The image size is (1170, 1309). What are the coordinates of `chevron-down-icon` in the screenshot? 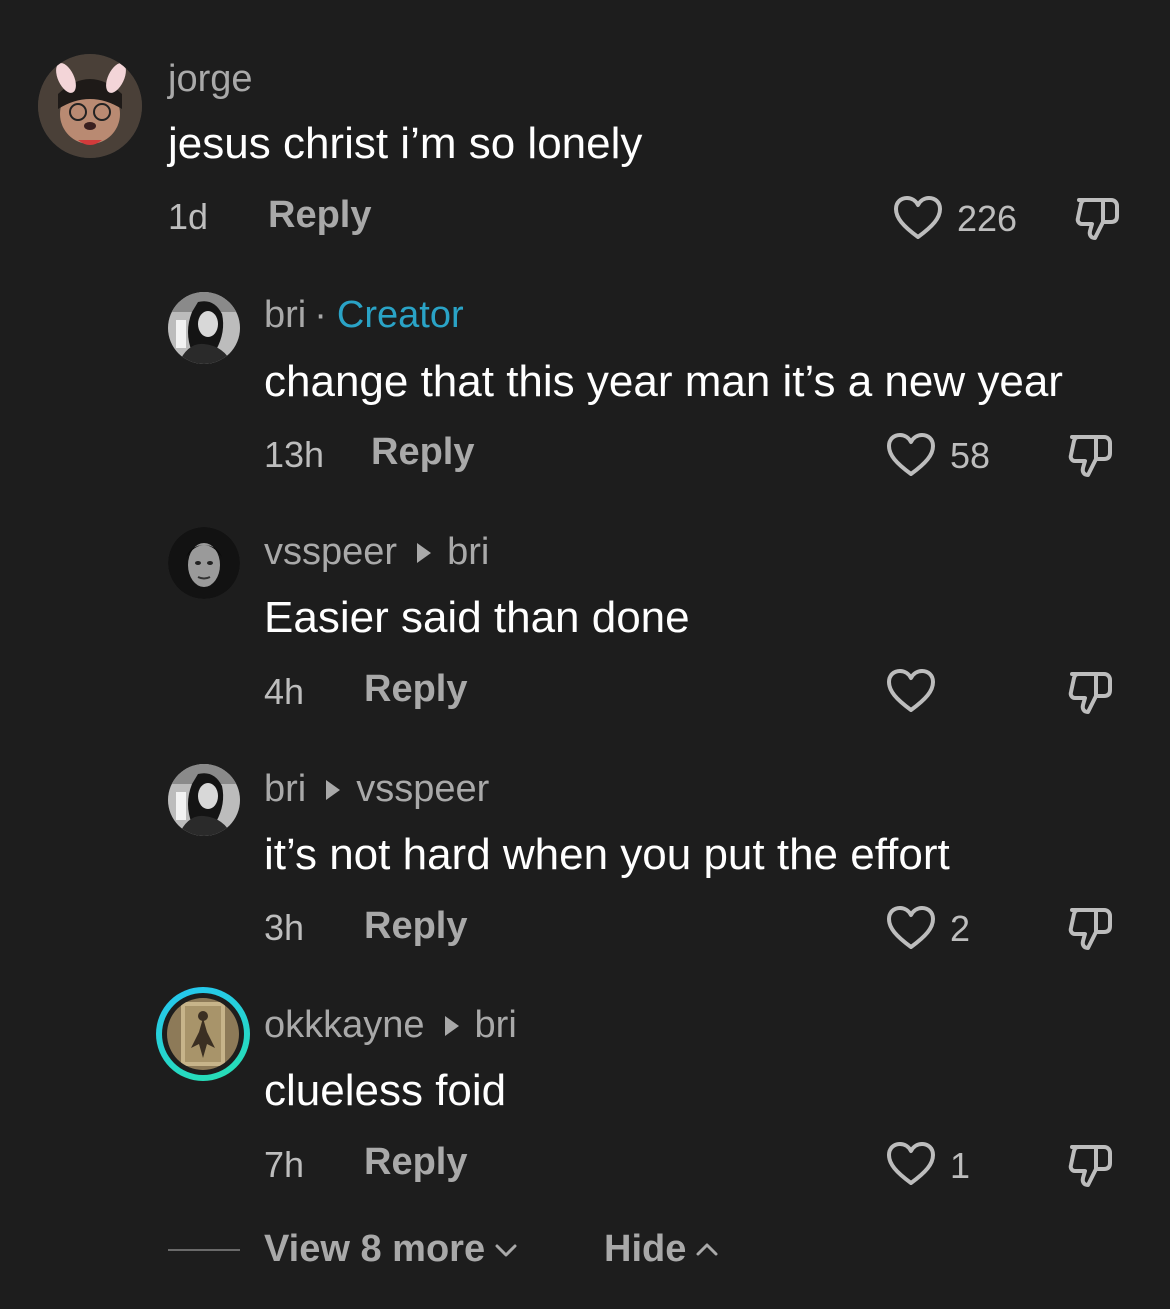 It's located at (506, 1250).